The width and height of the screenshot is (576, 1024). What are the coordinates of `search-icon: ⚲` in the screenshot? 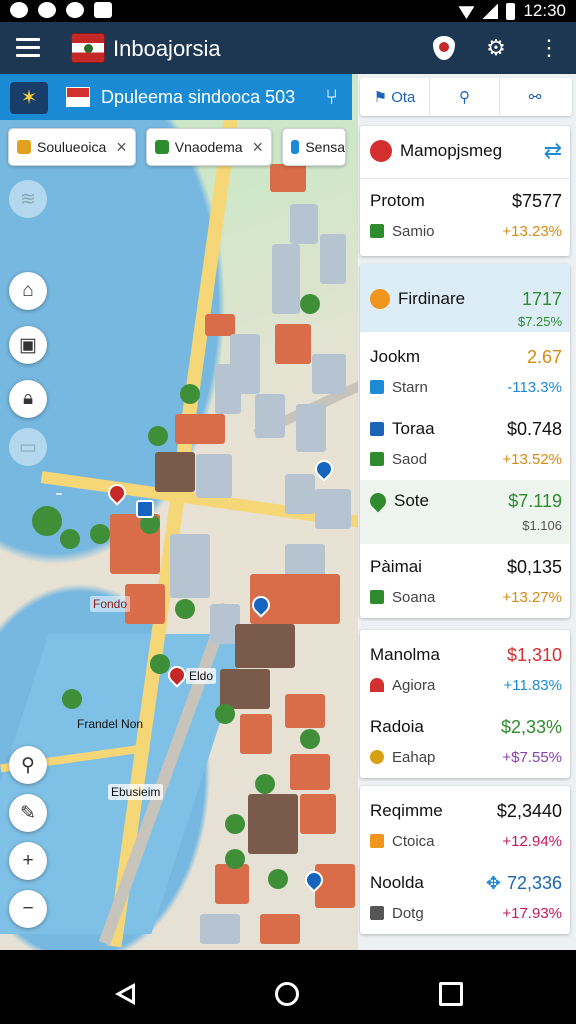 It's located at (464, 97).